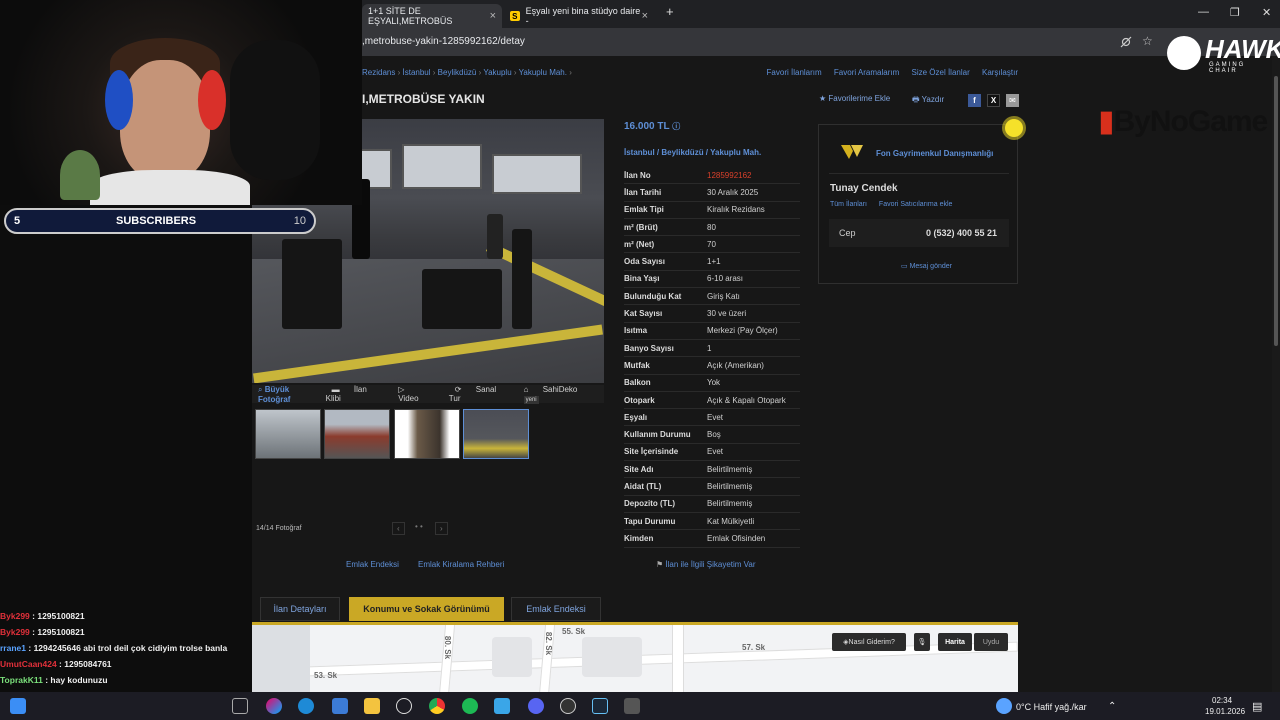 Image resolution: width=1280 pixels, height=720 pixels. I want to click on directions-button: ◈ Nasıl Giderim?, so click(869, 642).